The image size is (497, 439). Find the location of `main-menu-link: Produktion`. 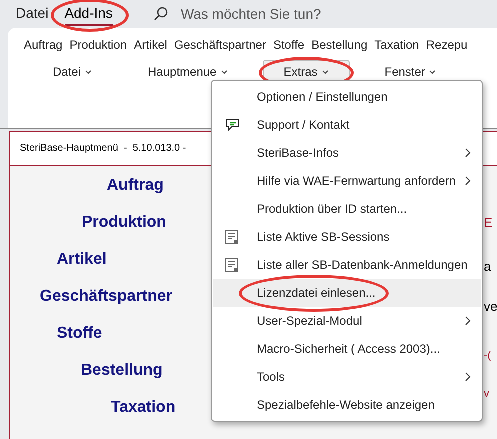

main-menu-link: Produktion is located at coordinates (124, 222).